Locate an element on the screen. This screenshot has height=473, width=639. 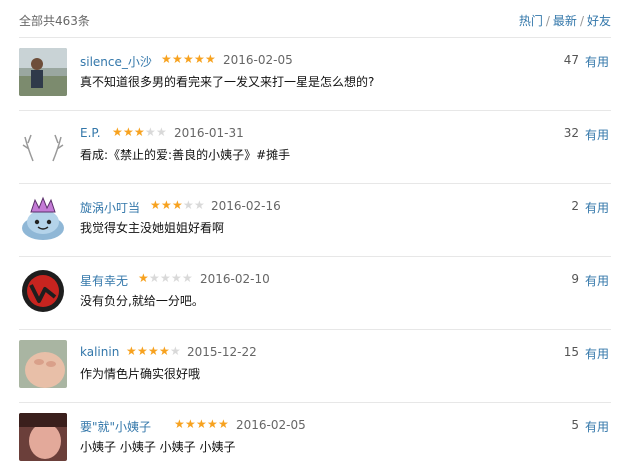
comment-date: 2016-01-31 is located at coordinates (209, 133).